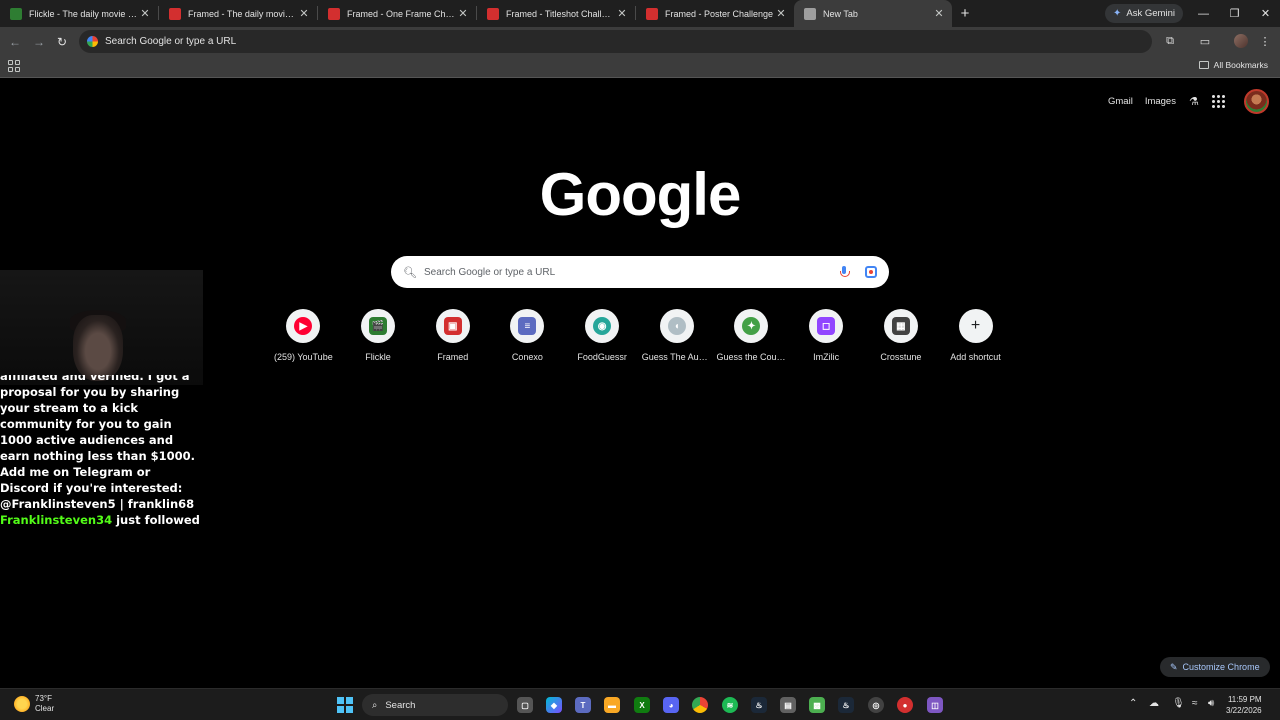 The width and height of the screenshot is (1280, 720). What do you see at coordinates (14, 66) in the screenshot?
I see `apps-icon` at bounding box center [14, 66].